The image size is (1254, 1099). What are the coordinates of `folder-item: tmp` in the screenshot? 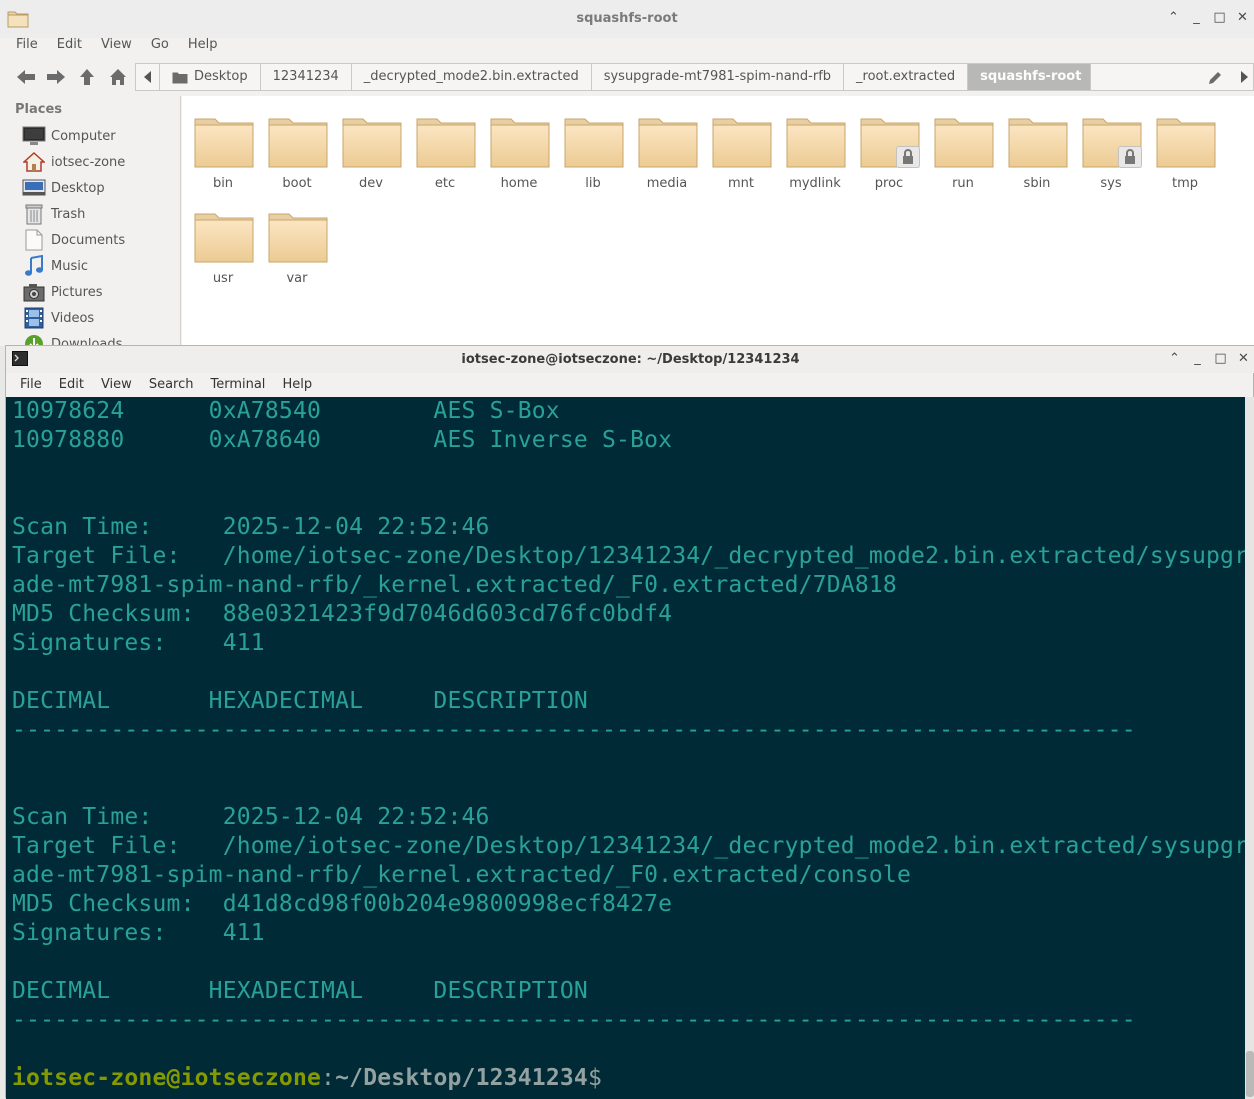 It's located at (1185, 146).